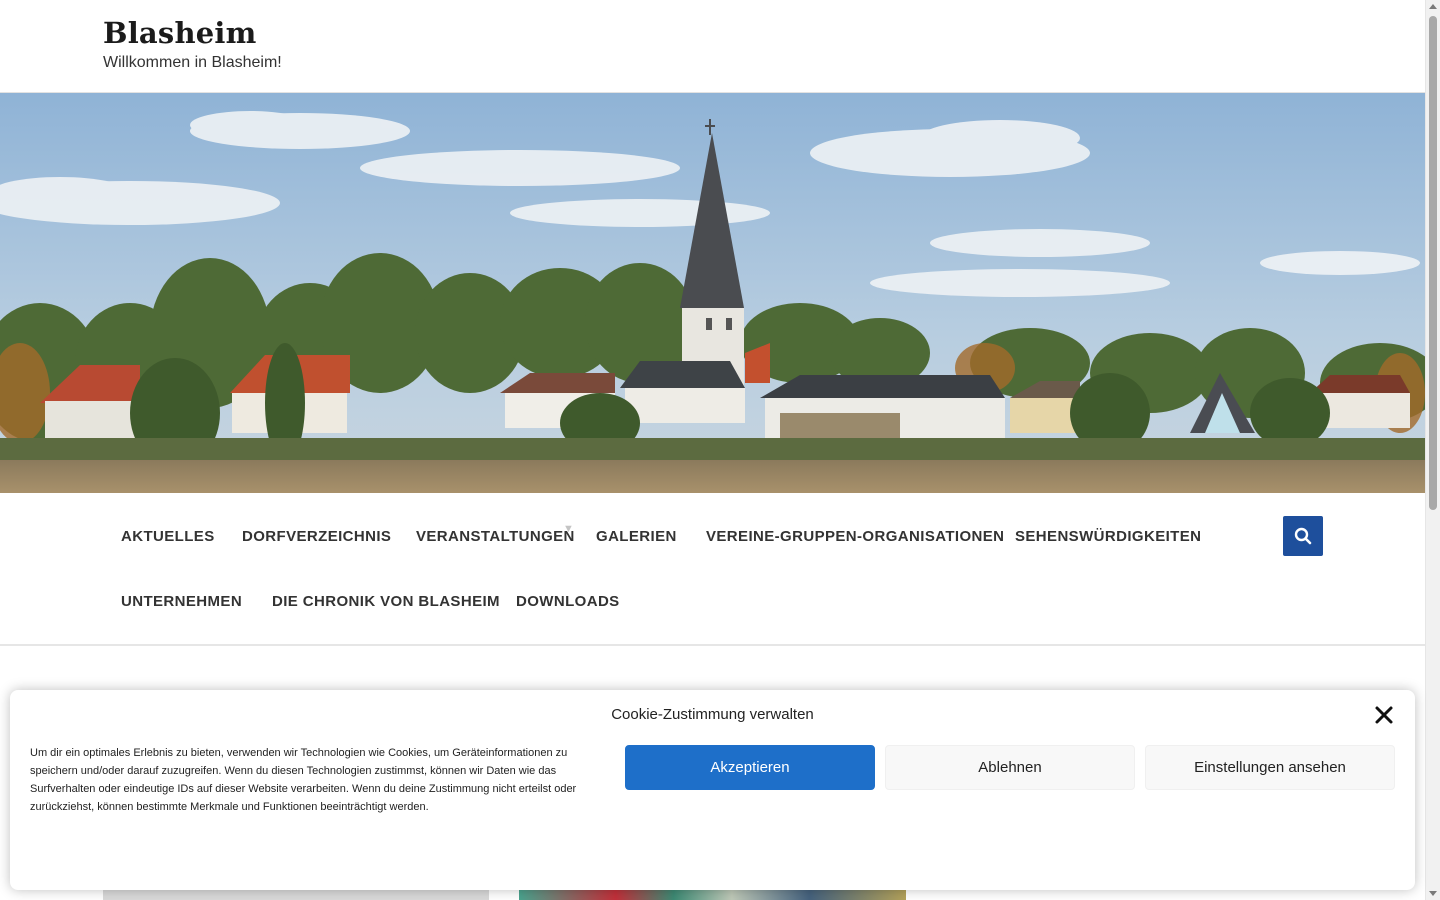 Image resolution: width=1440 pixels, height=900 pixels. Describe the element at coordinates (1010, 767) in the screenshot. I see `deny-button: Ablehnen` at that location.